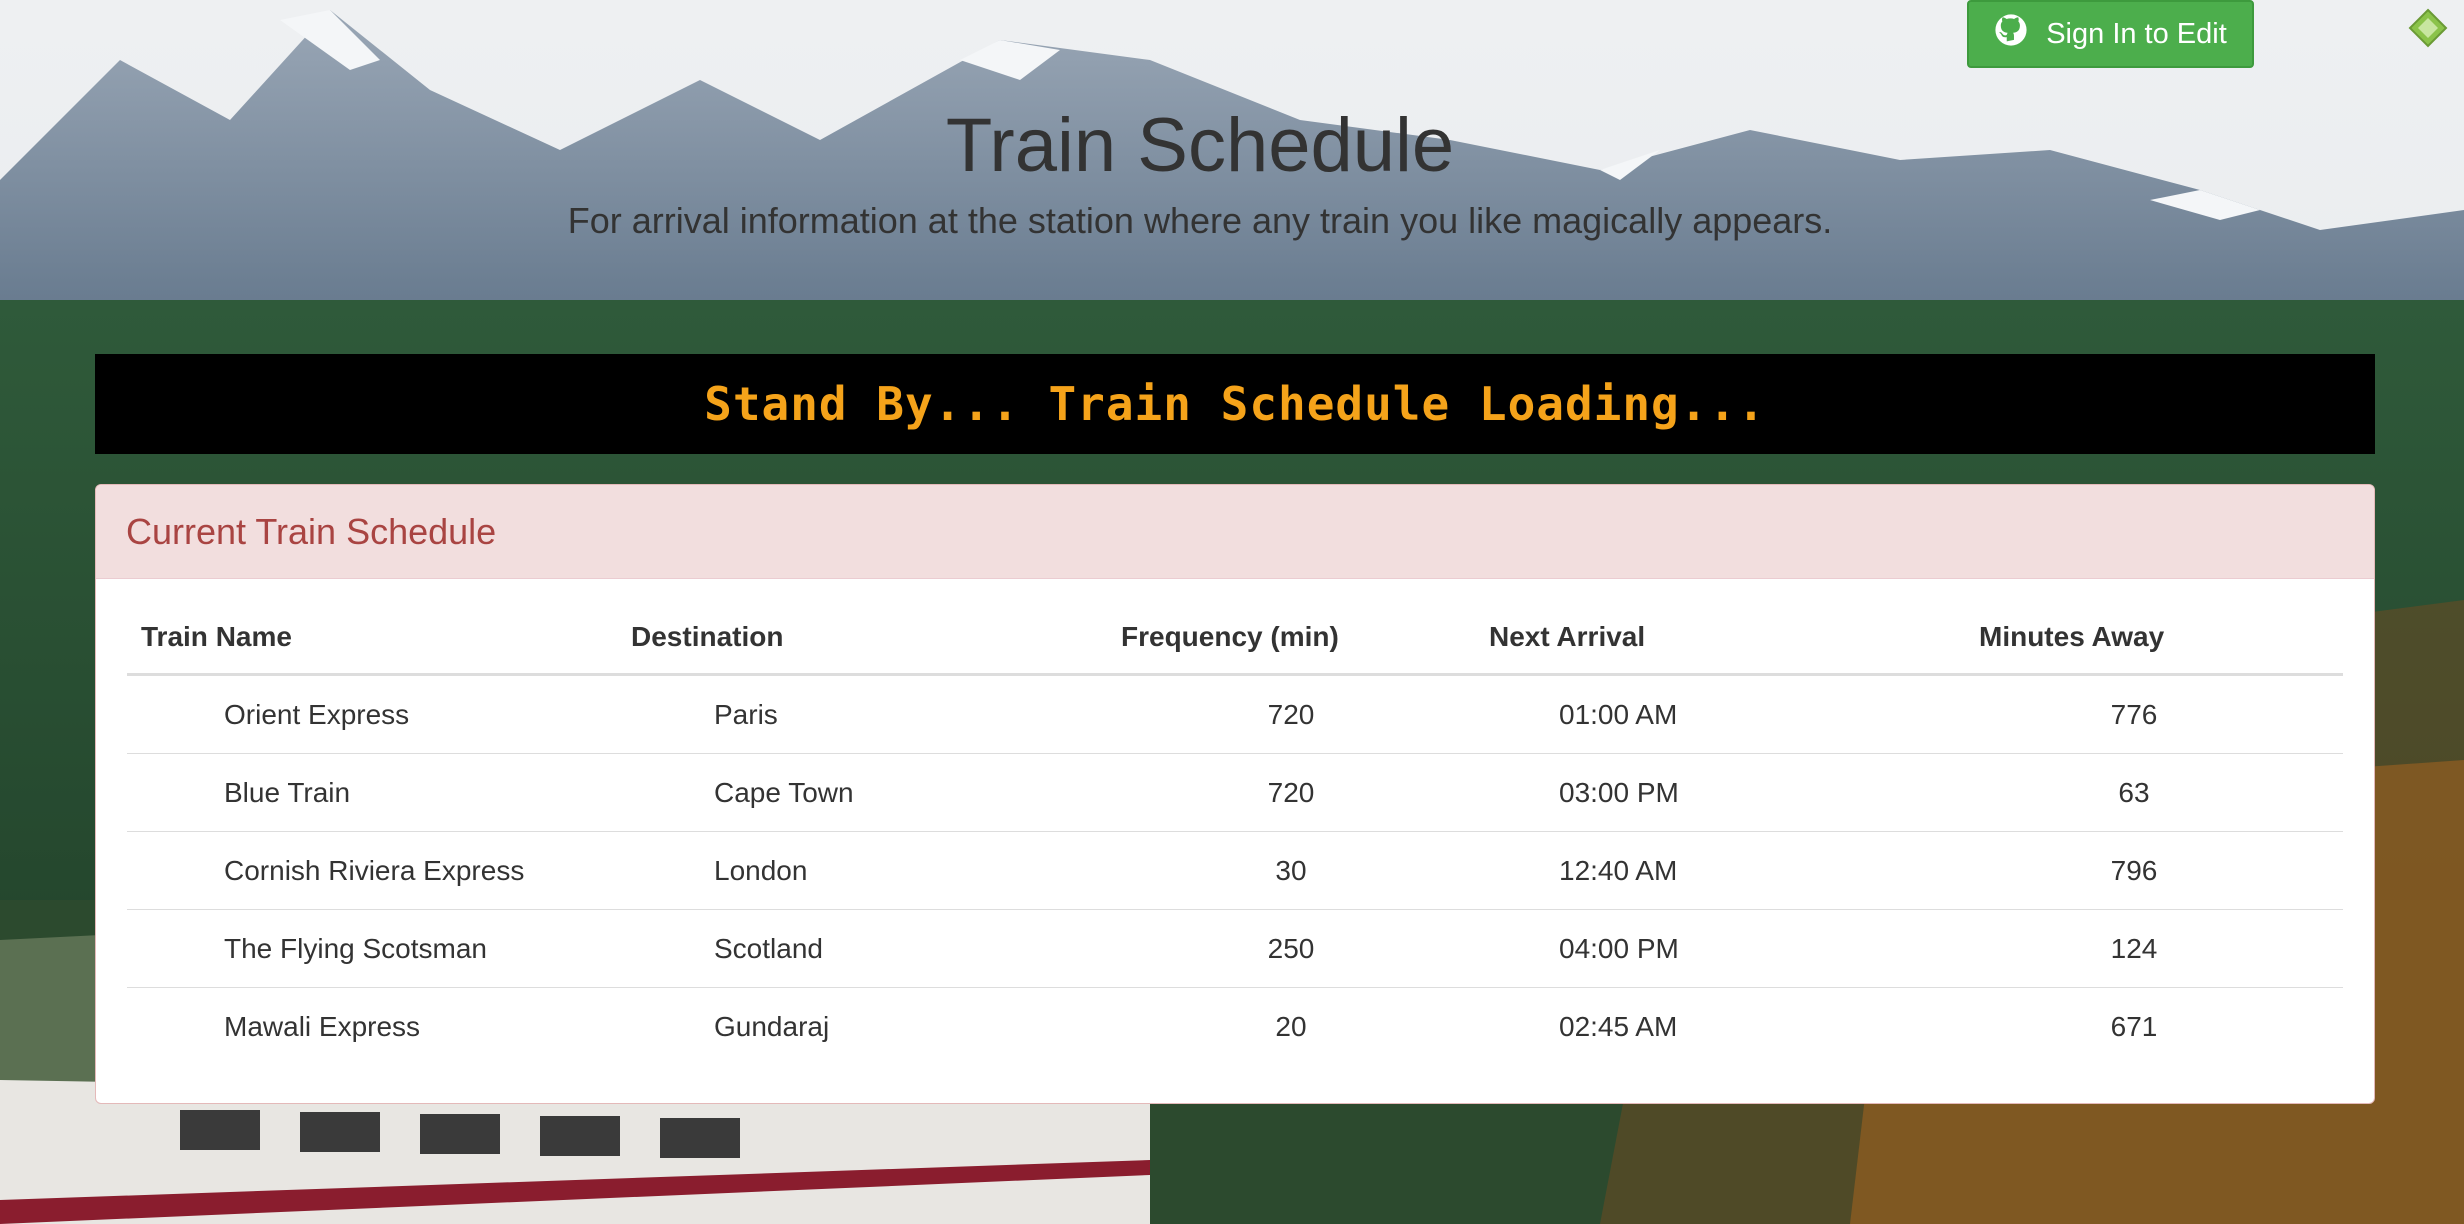  Describe the element at coordinates (862, 714) in the screenshot. I see `destination-cell: Paris` at that location.